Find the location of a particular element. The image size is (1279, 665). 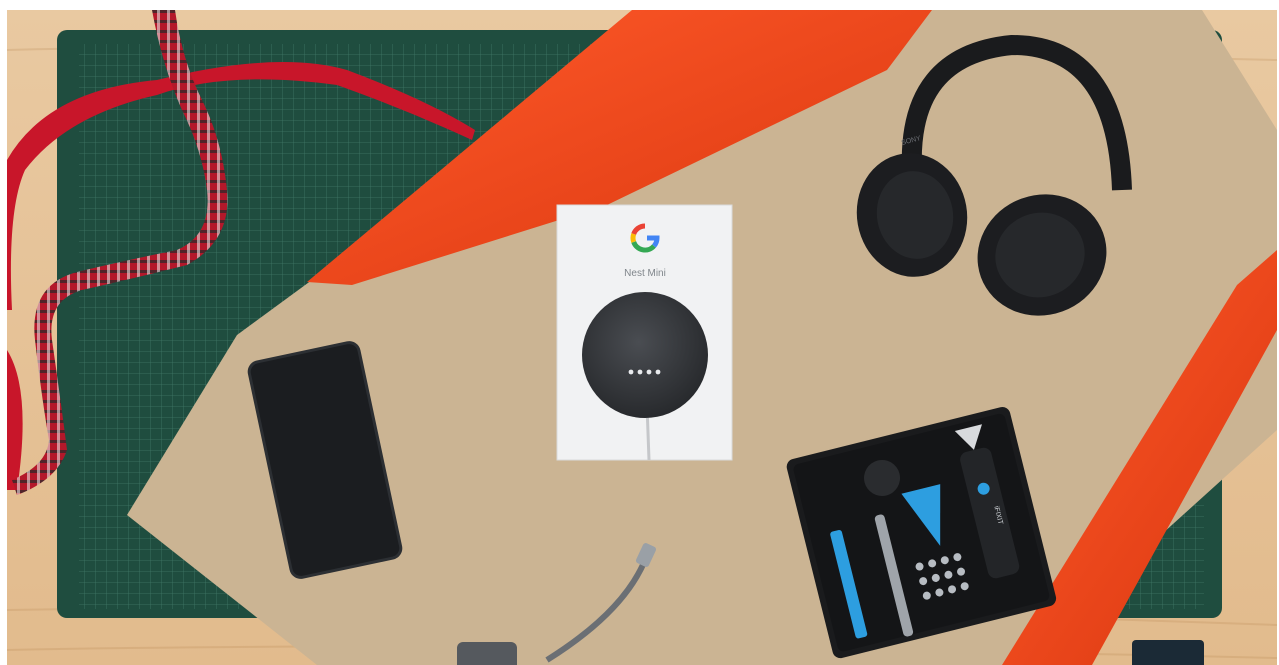

box-product-name: Nest Mini is located at coordinates (645, 273).